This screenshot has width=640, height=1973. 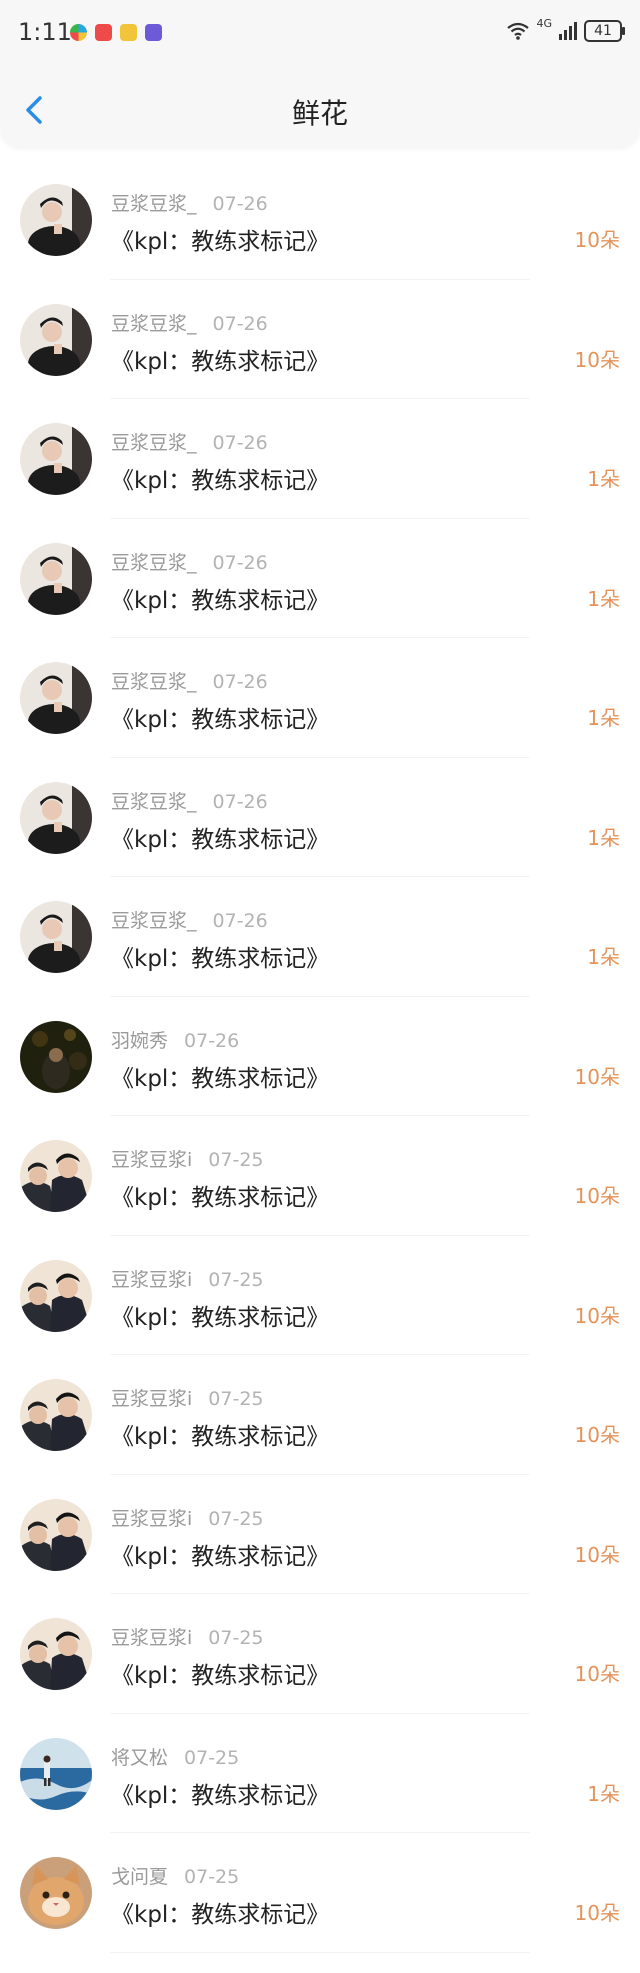 What do you see at coordinates (604, 31) in the screenshot?
I see `battery-icon: 41` at bounding box center [604, 31].